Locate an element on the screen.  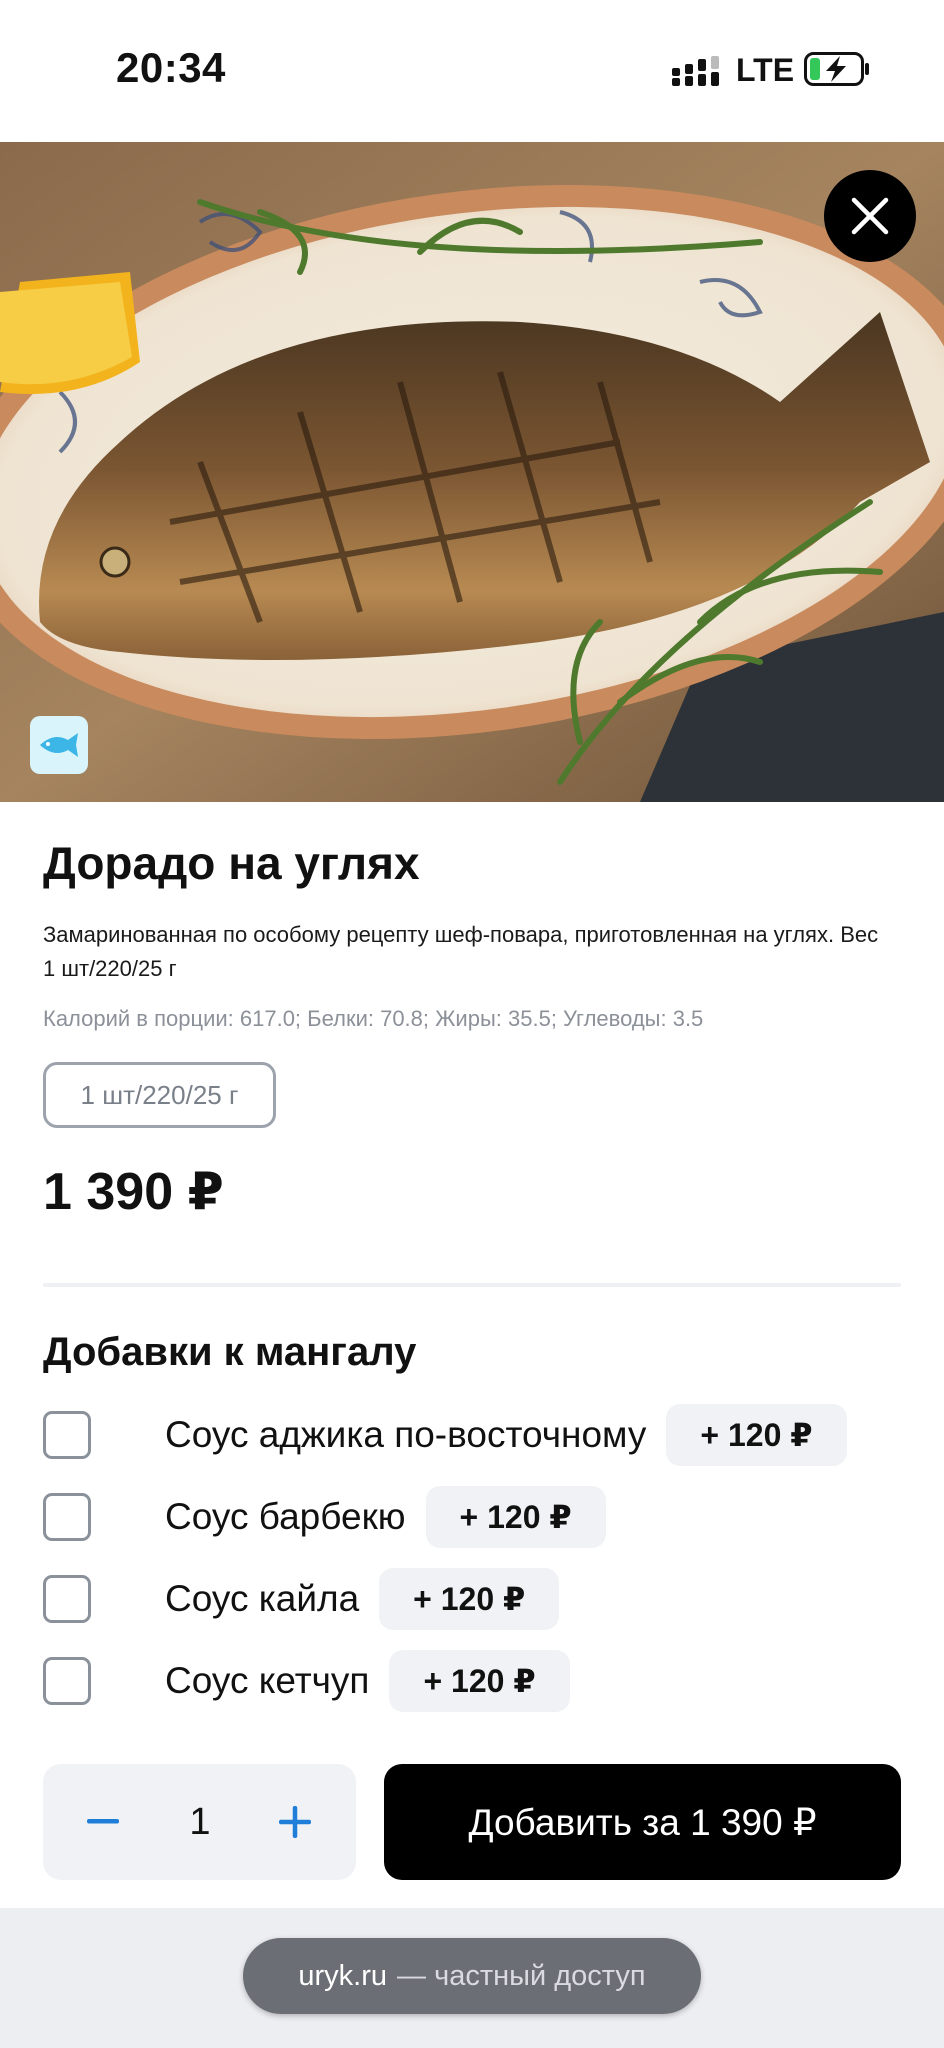
addon-row: Соус кетчуп + 120 ₽ is located at coordinates (306, 1681).